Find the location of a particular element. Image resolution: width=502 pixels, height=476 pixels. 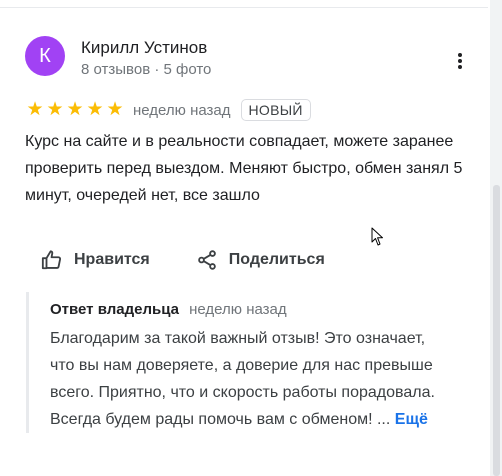

rating-row: ★ ★ ★ ★ ★ неделю назад НОВЫЙ is located at coordinates (252, 110).